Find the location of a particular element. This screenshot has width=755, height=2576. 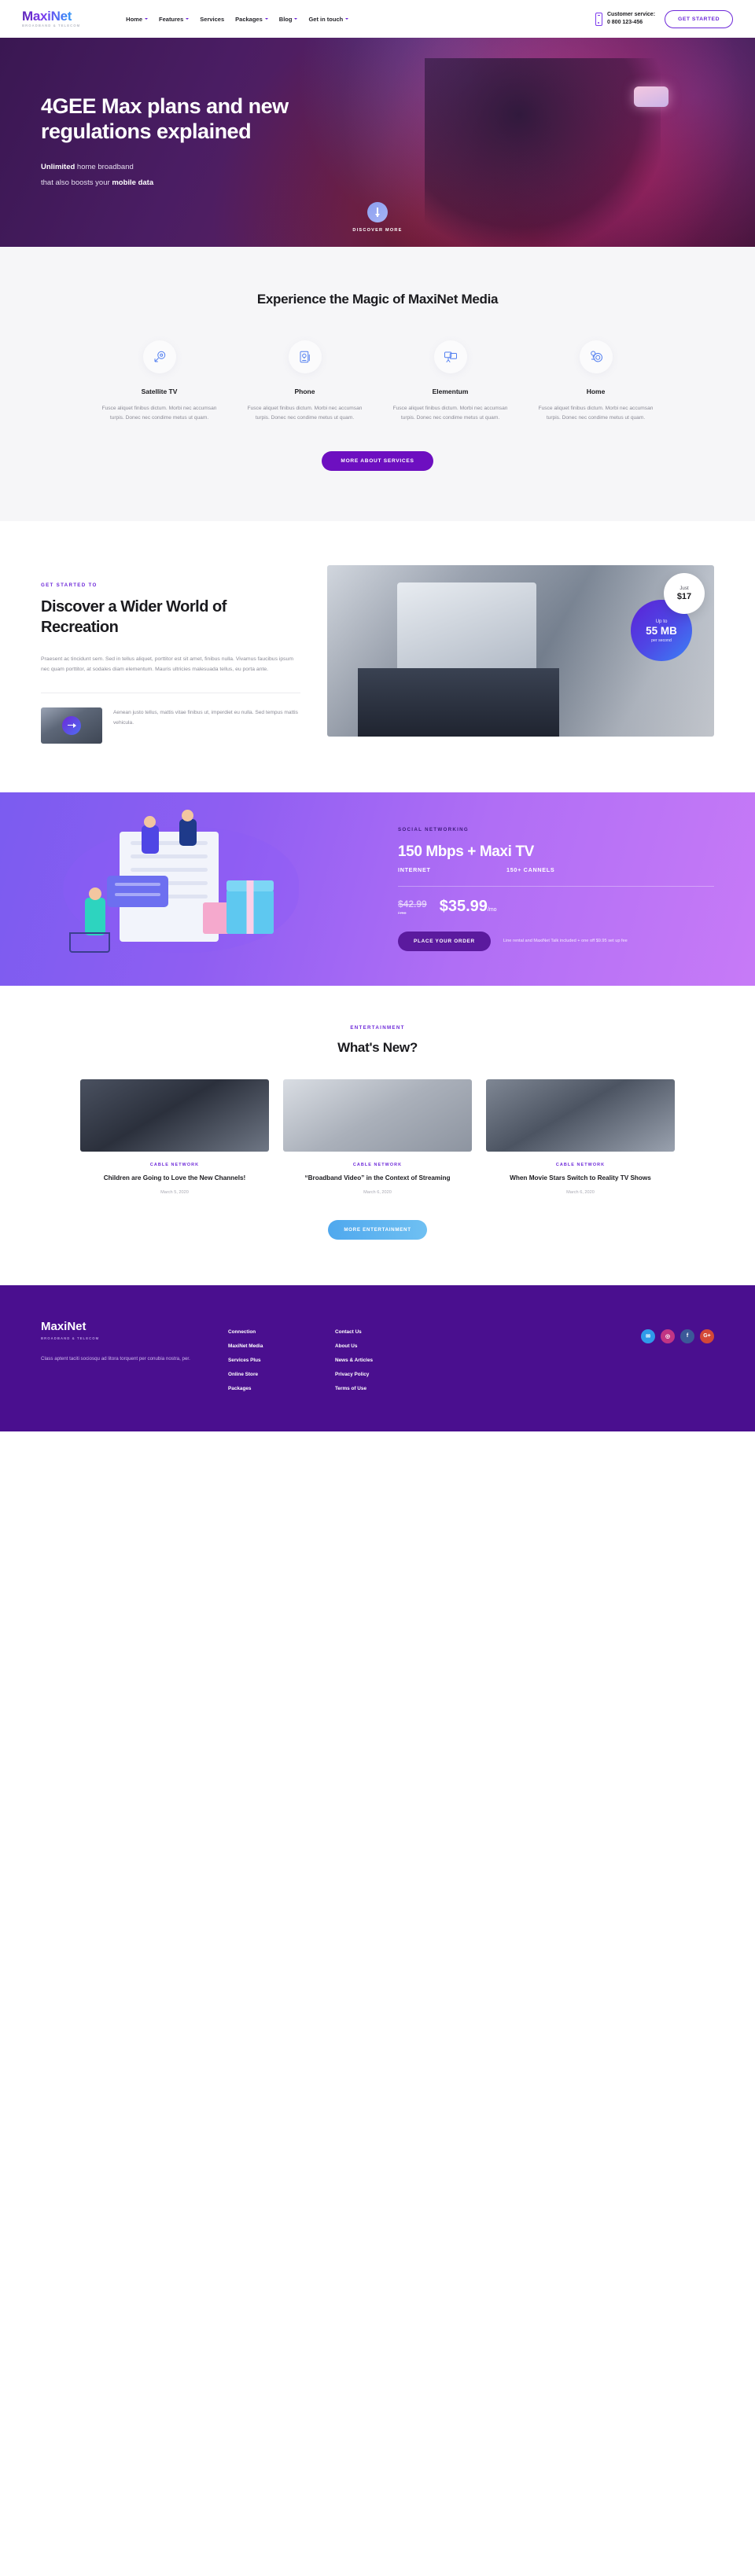

illustration-person-sitting is located at coordinates (151, 834).